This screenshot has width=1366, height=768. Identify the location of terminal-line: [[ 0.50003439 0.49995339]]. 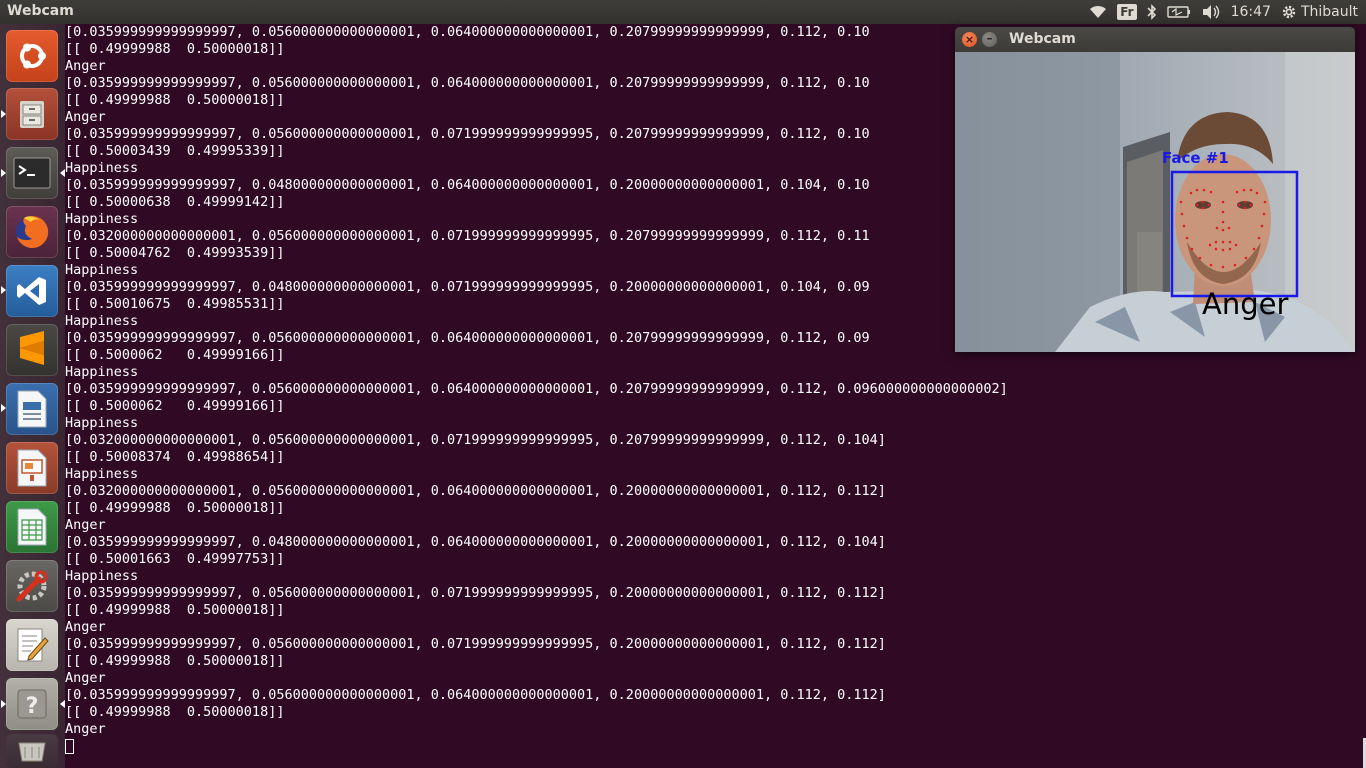
(175, 151).